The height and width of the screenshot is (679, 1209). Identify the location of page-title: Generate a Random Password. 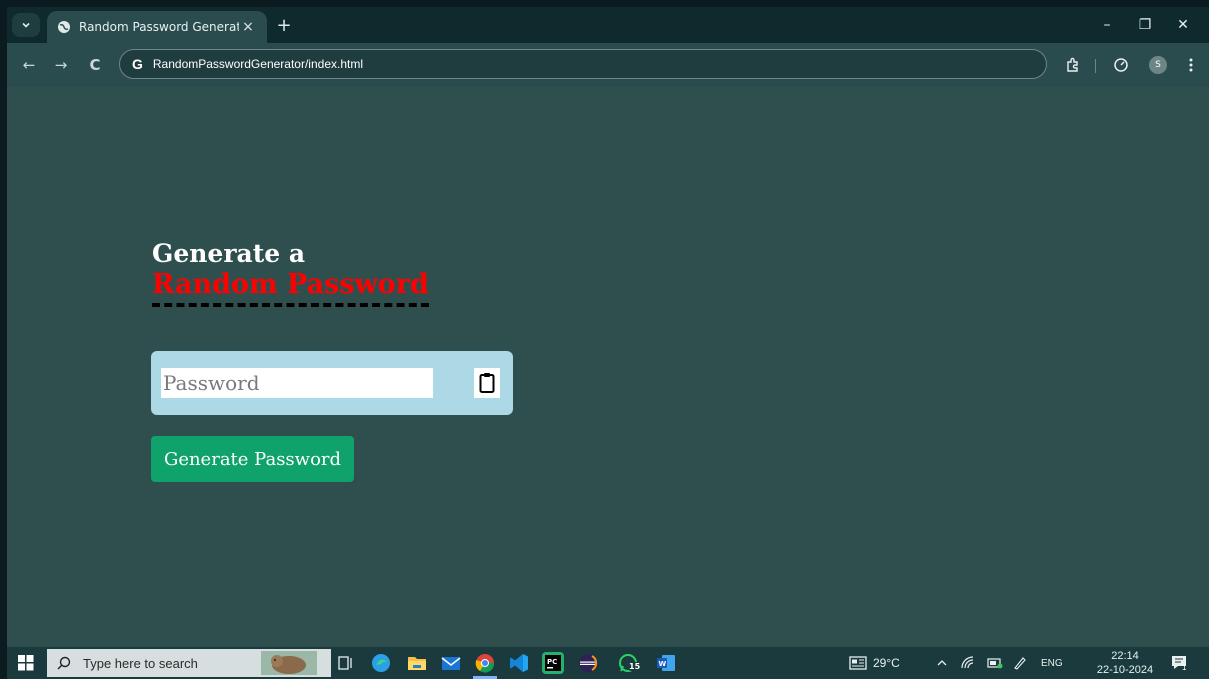
(312, 273).